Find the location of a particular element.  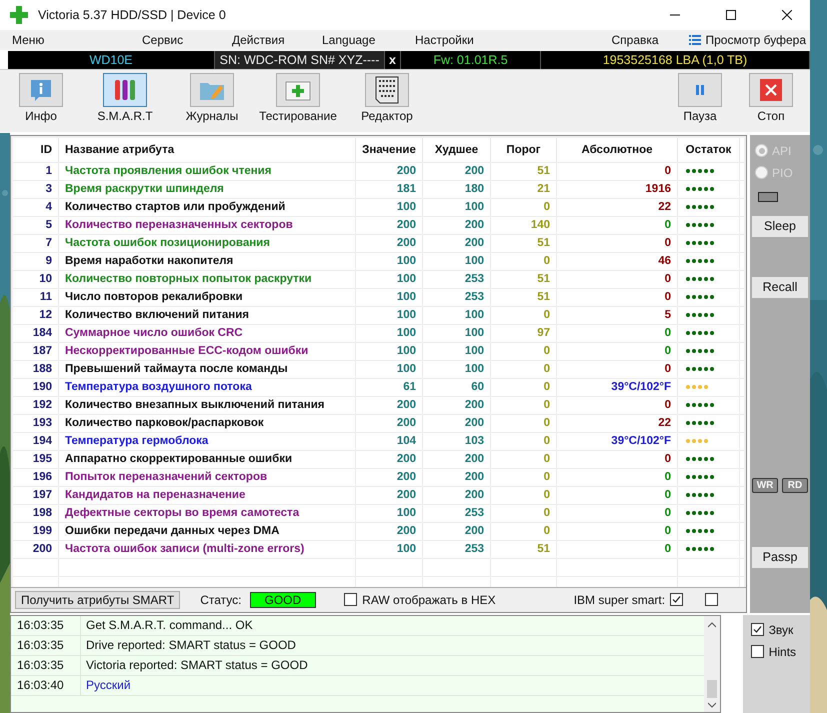

menu-item: Справка is located at coordinates (650, 39).